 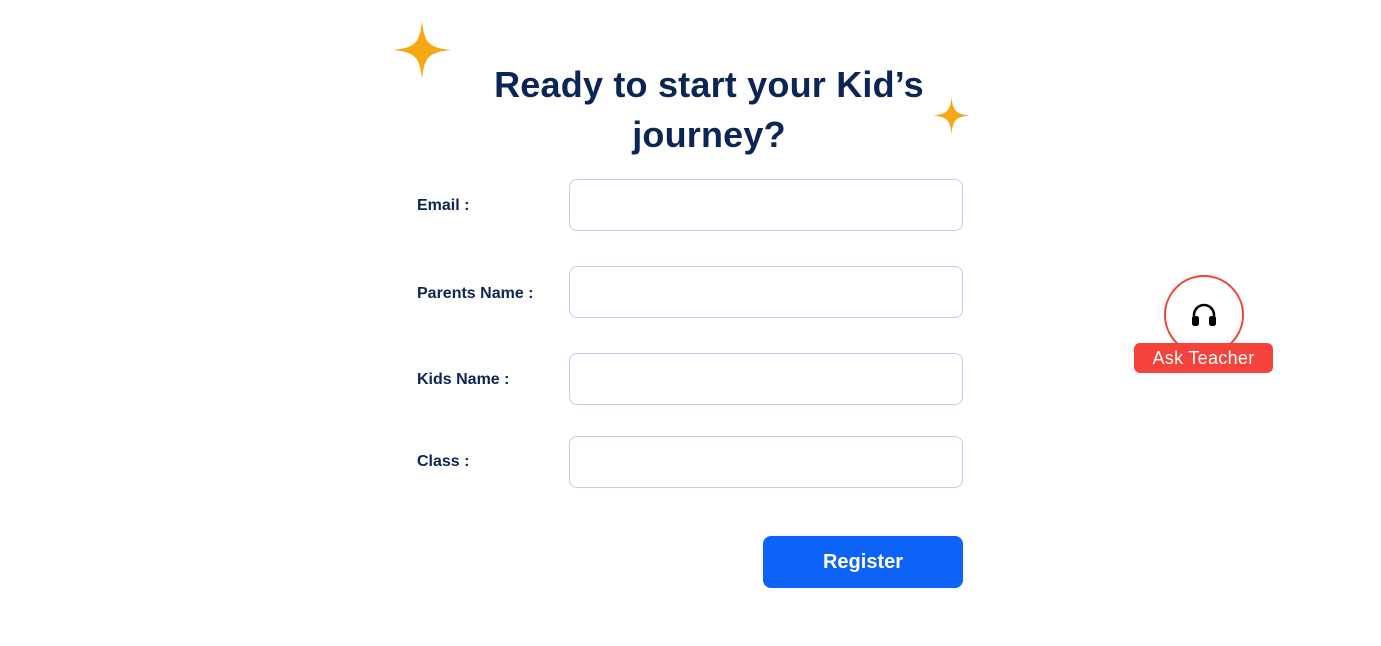 I want to click on headphones-icon, so click(x=1204, y=314).